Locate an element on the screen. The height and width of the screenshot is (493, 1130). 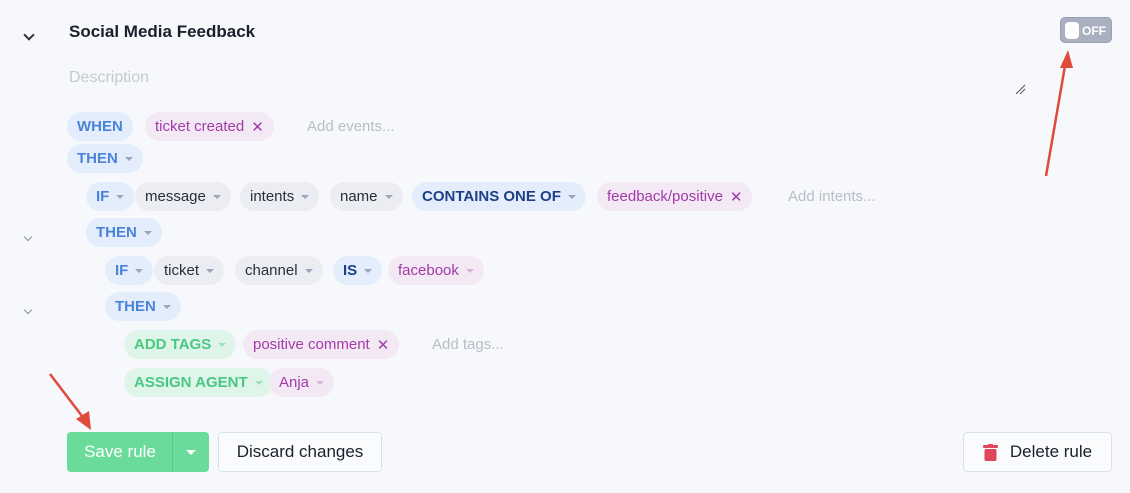
operator-dropdown: IS is located at coordinates (358, 270).